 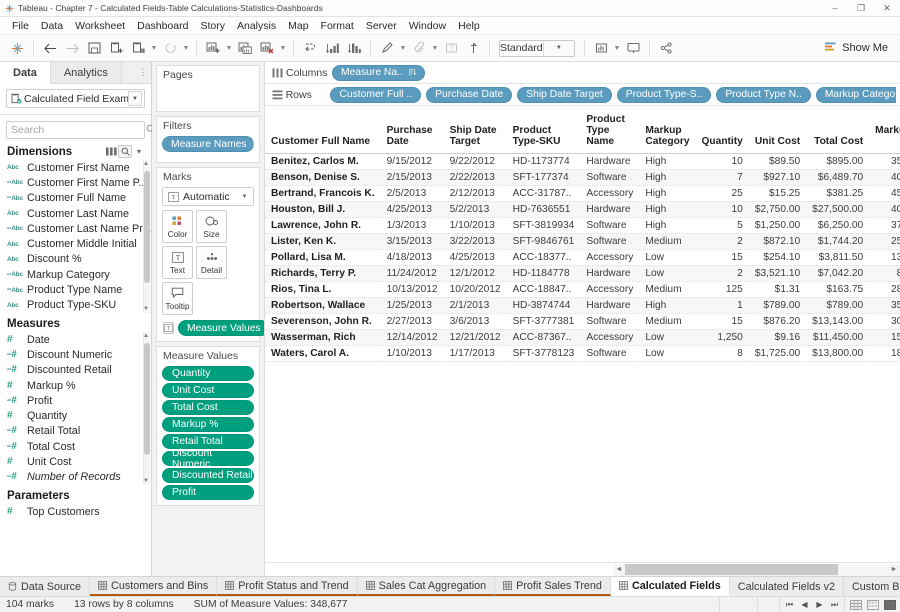 What do you see at coordinates (75, 274) in the screenshot?
I see `dimension-markup-category: •= Abc Markup Category` at bounding box center [75, 274].